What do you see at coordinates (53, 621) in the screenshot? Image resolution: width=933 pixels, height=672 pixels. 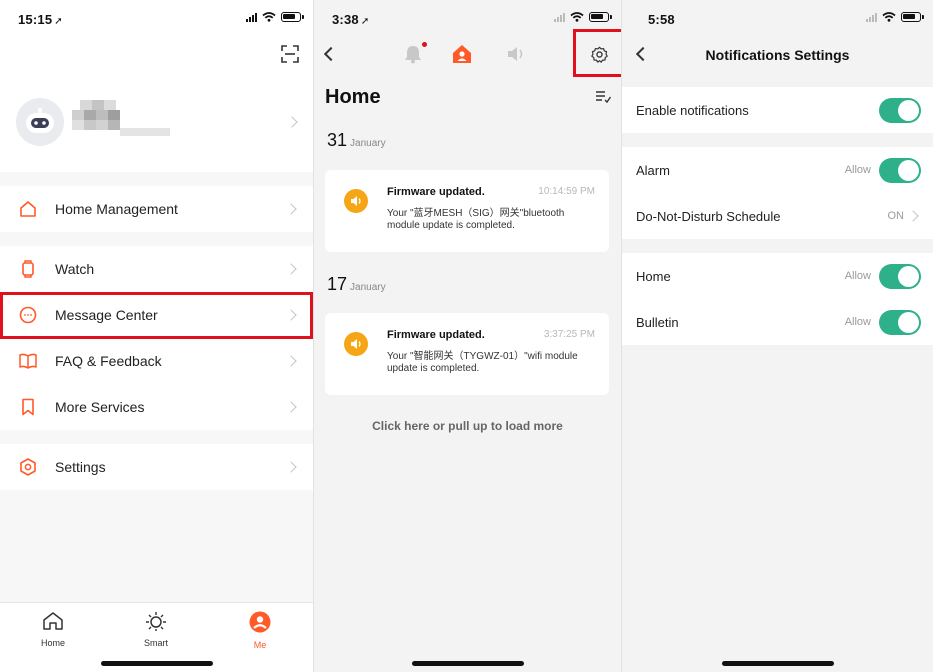 I see `house-outline-icon` at bounding box center [53, 621].